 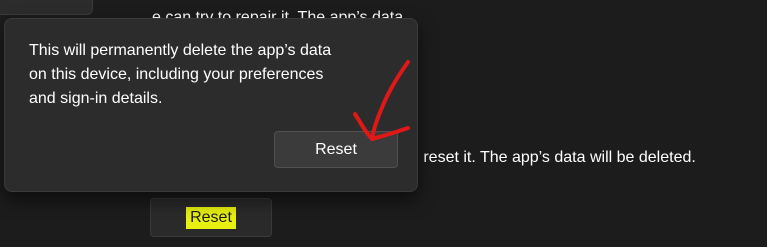 What do you see at coordinates (336, 149) in the screenshot?
I see `confirm-reset-button: Reset` at bounding box center [336, 149].